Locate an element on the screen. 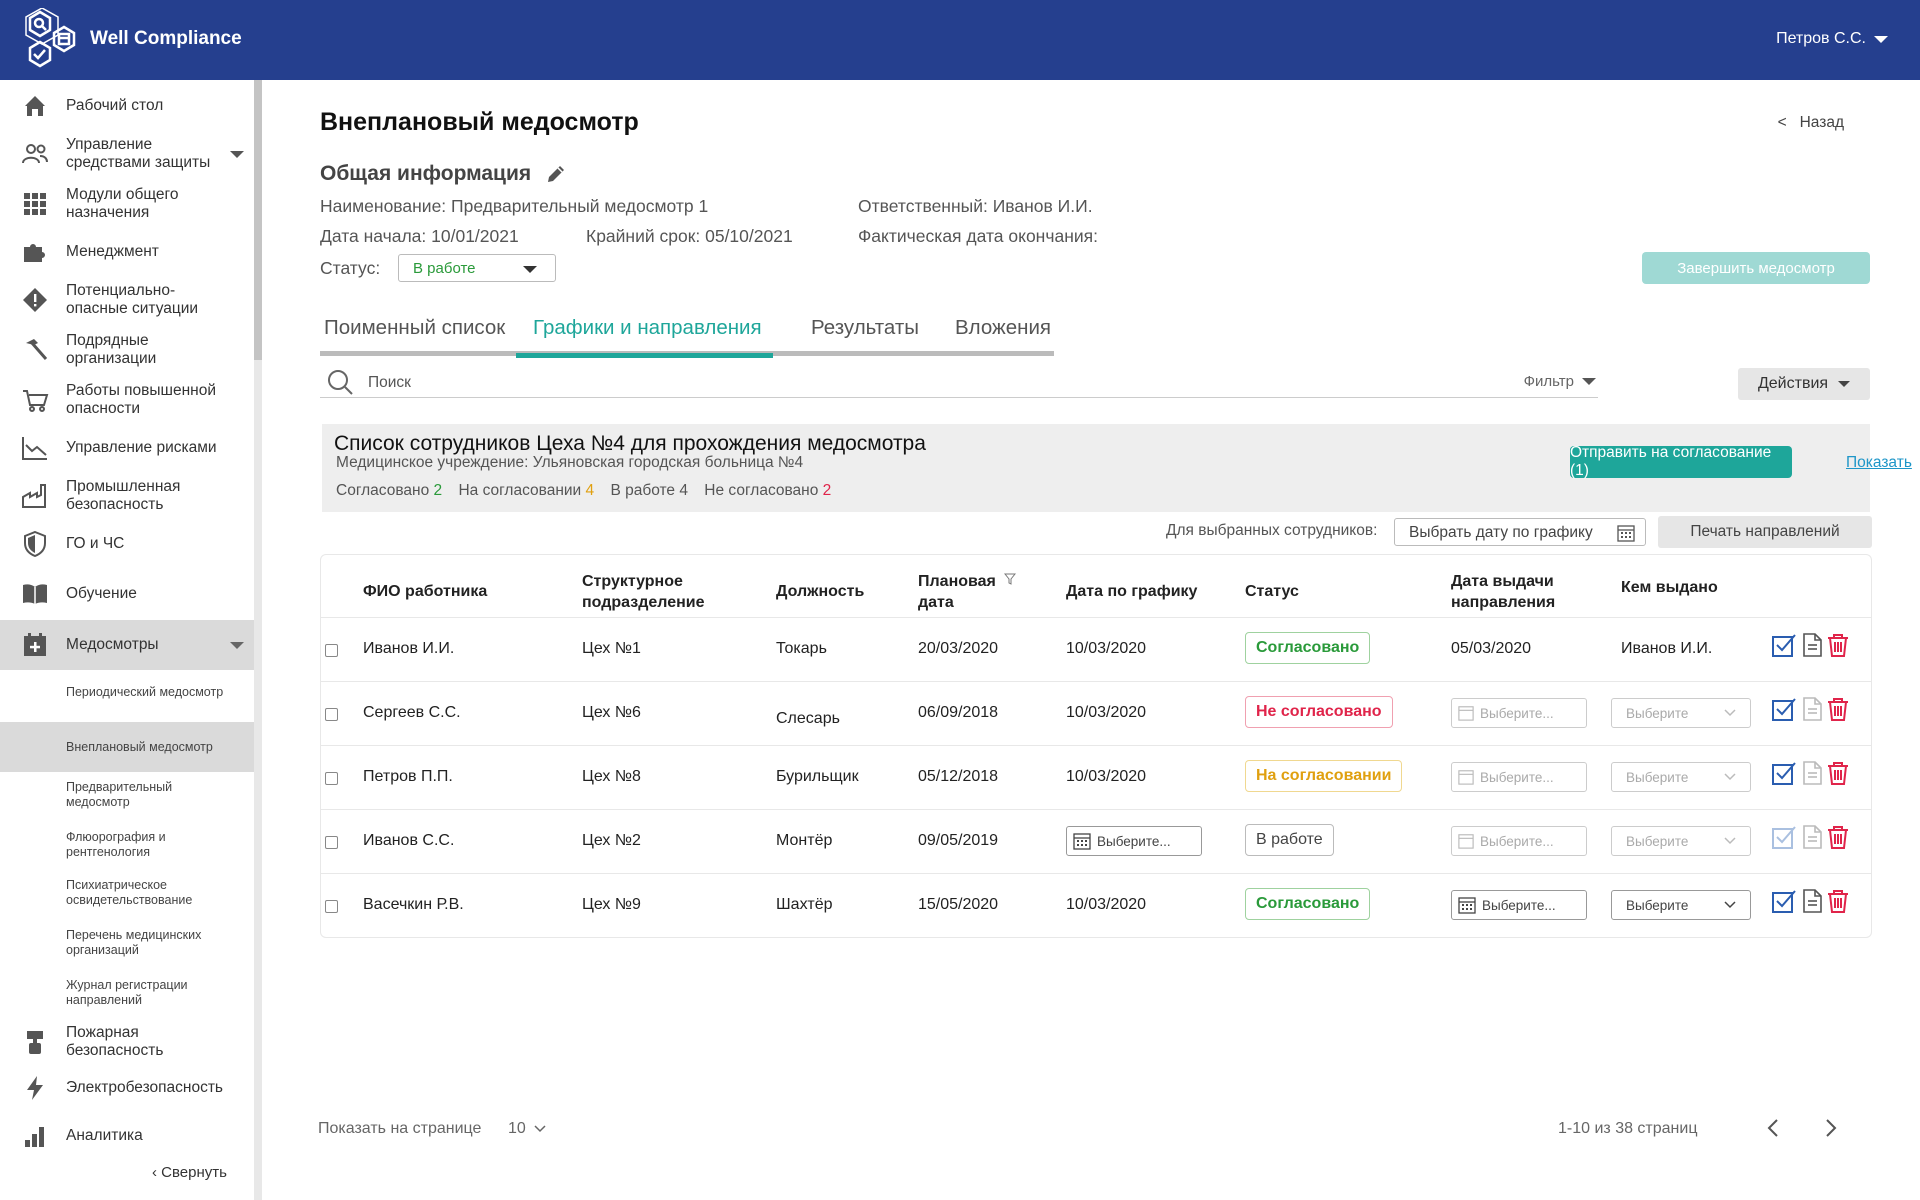 This screenshot has width=1920, height=1200. sidebar-item-hazards: Потенциально-опасные ситуации is located at coordinates (127, 300).